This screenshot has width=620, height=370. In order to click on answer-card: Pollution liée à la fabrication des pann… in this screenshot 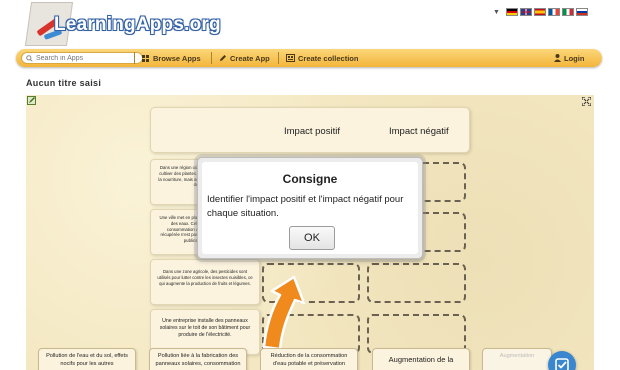, I will do `click(198, 359)`.